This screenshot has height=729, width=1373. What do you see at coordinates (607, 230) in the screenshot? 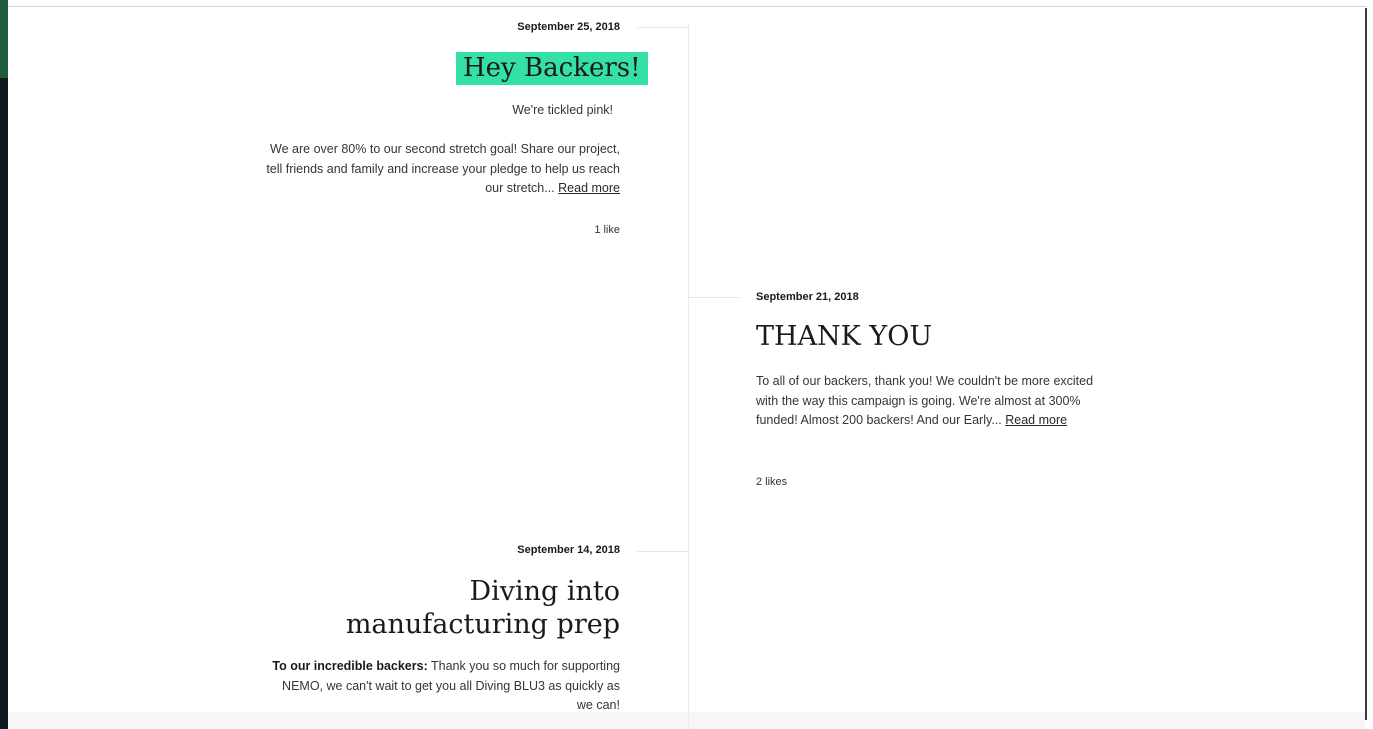
I see `likes-count: 1 like` at bounding box center [607, 230].